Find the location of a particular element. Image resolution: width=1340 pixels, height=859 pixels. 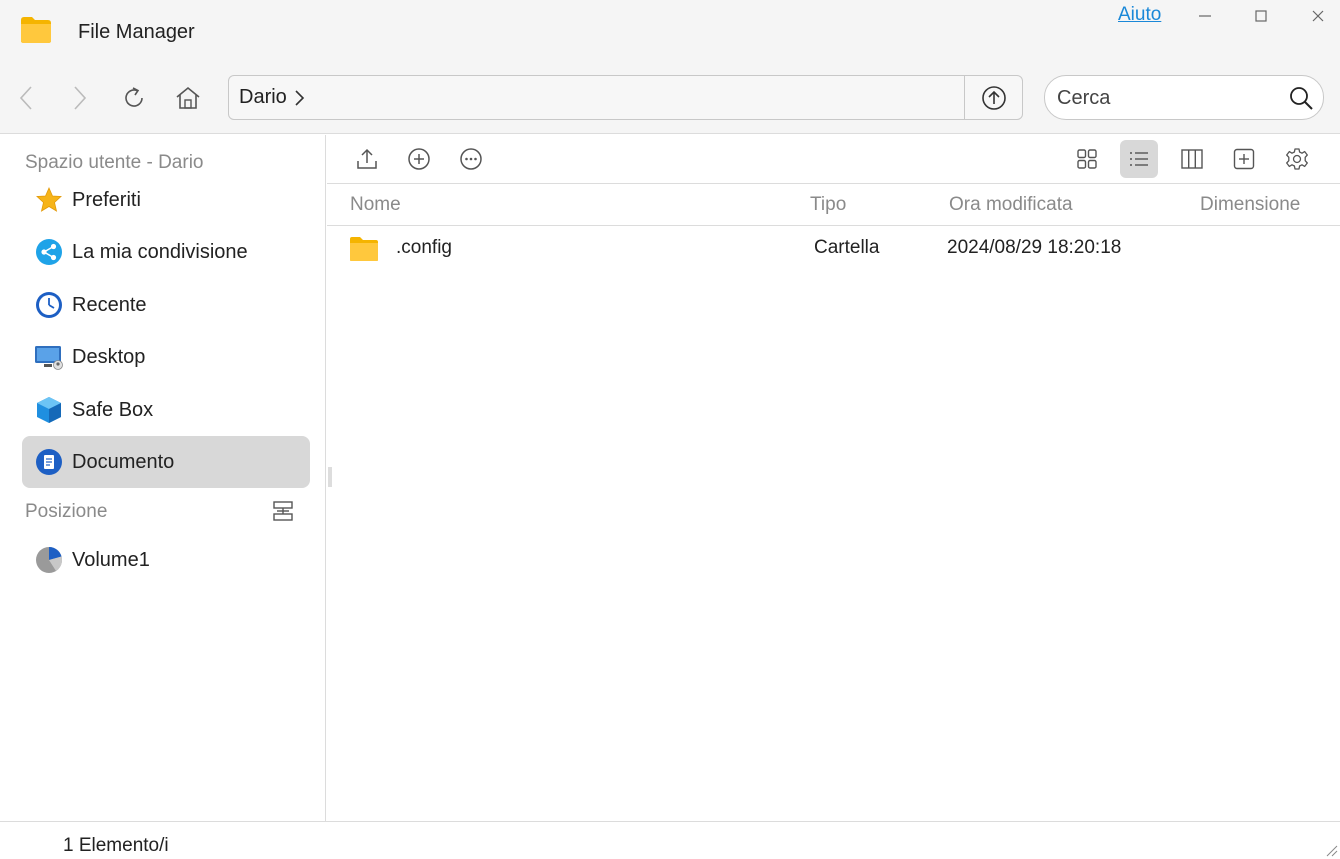

file-manager-app-icon is located at coordinates (36, 30).